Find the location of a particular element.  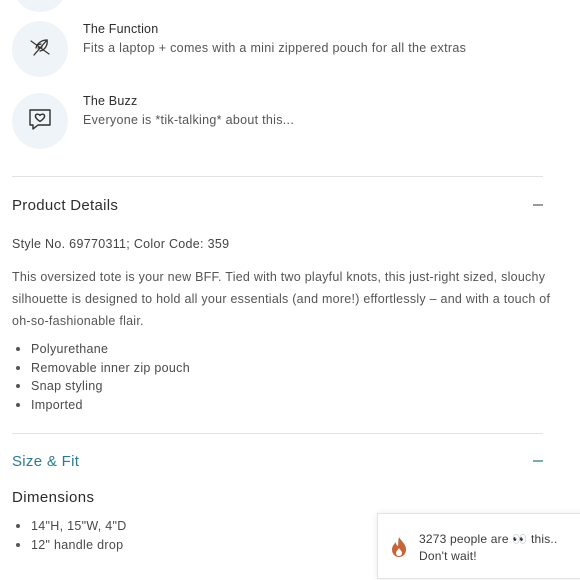

list-item: Polyurethane is located at coordinates (102, 349).